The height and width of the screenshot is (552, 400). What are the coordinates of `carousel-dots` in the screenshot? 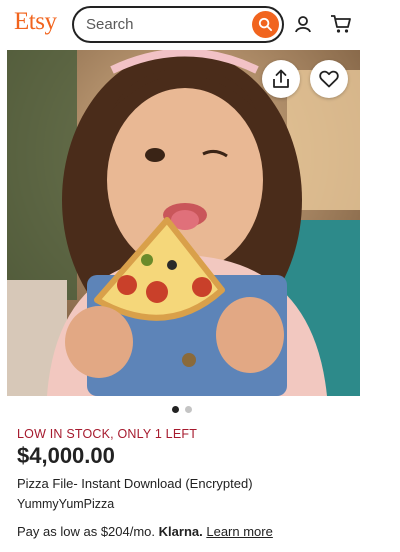 It's located at (182, 409).